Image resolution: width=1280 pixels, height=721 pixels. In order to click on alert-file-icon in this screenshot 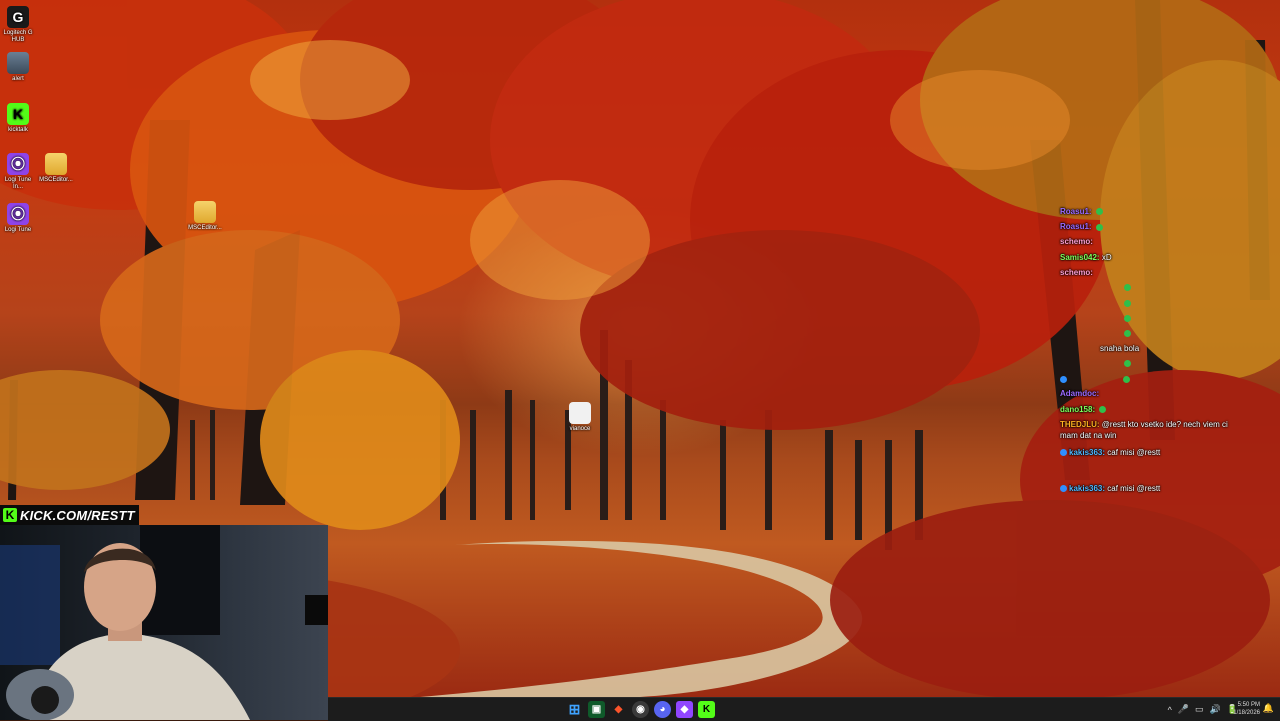, I will do `click(18, 63)`.